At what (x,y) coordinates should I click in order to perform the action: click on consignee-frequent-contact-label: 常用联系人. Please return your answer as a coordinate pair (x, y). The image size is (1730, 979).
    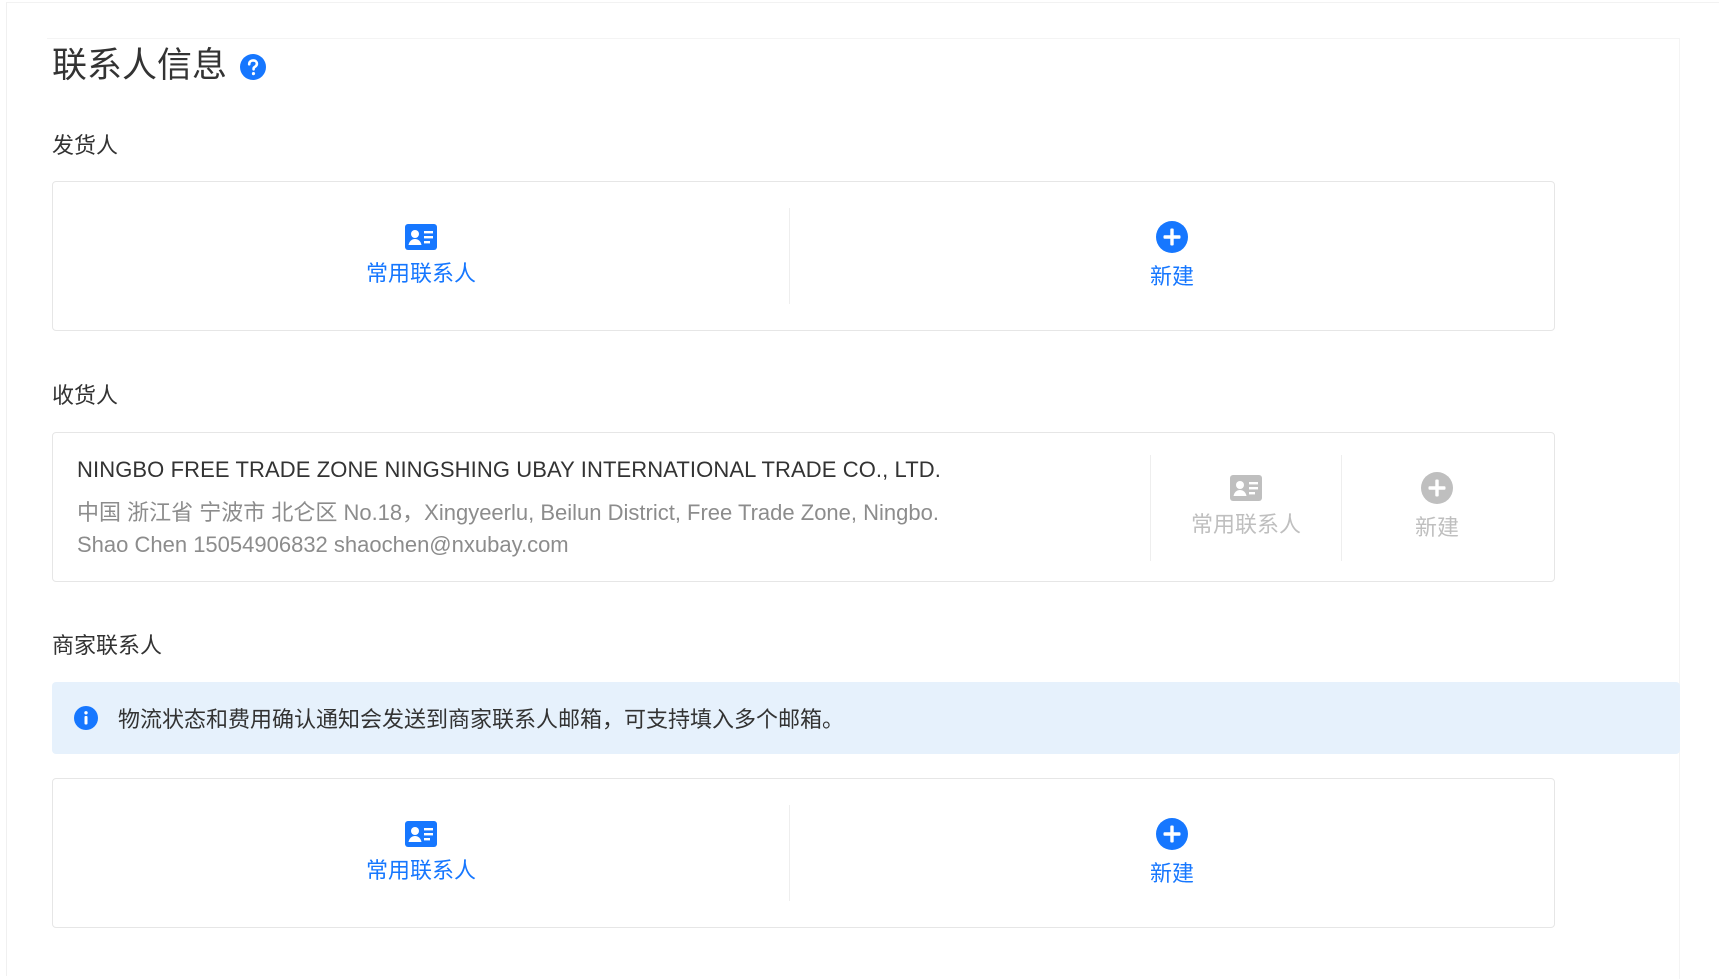
    Looking at the image, I should click on (1245, 524).